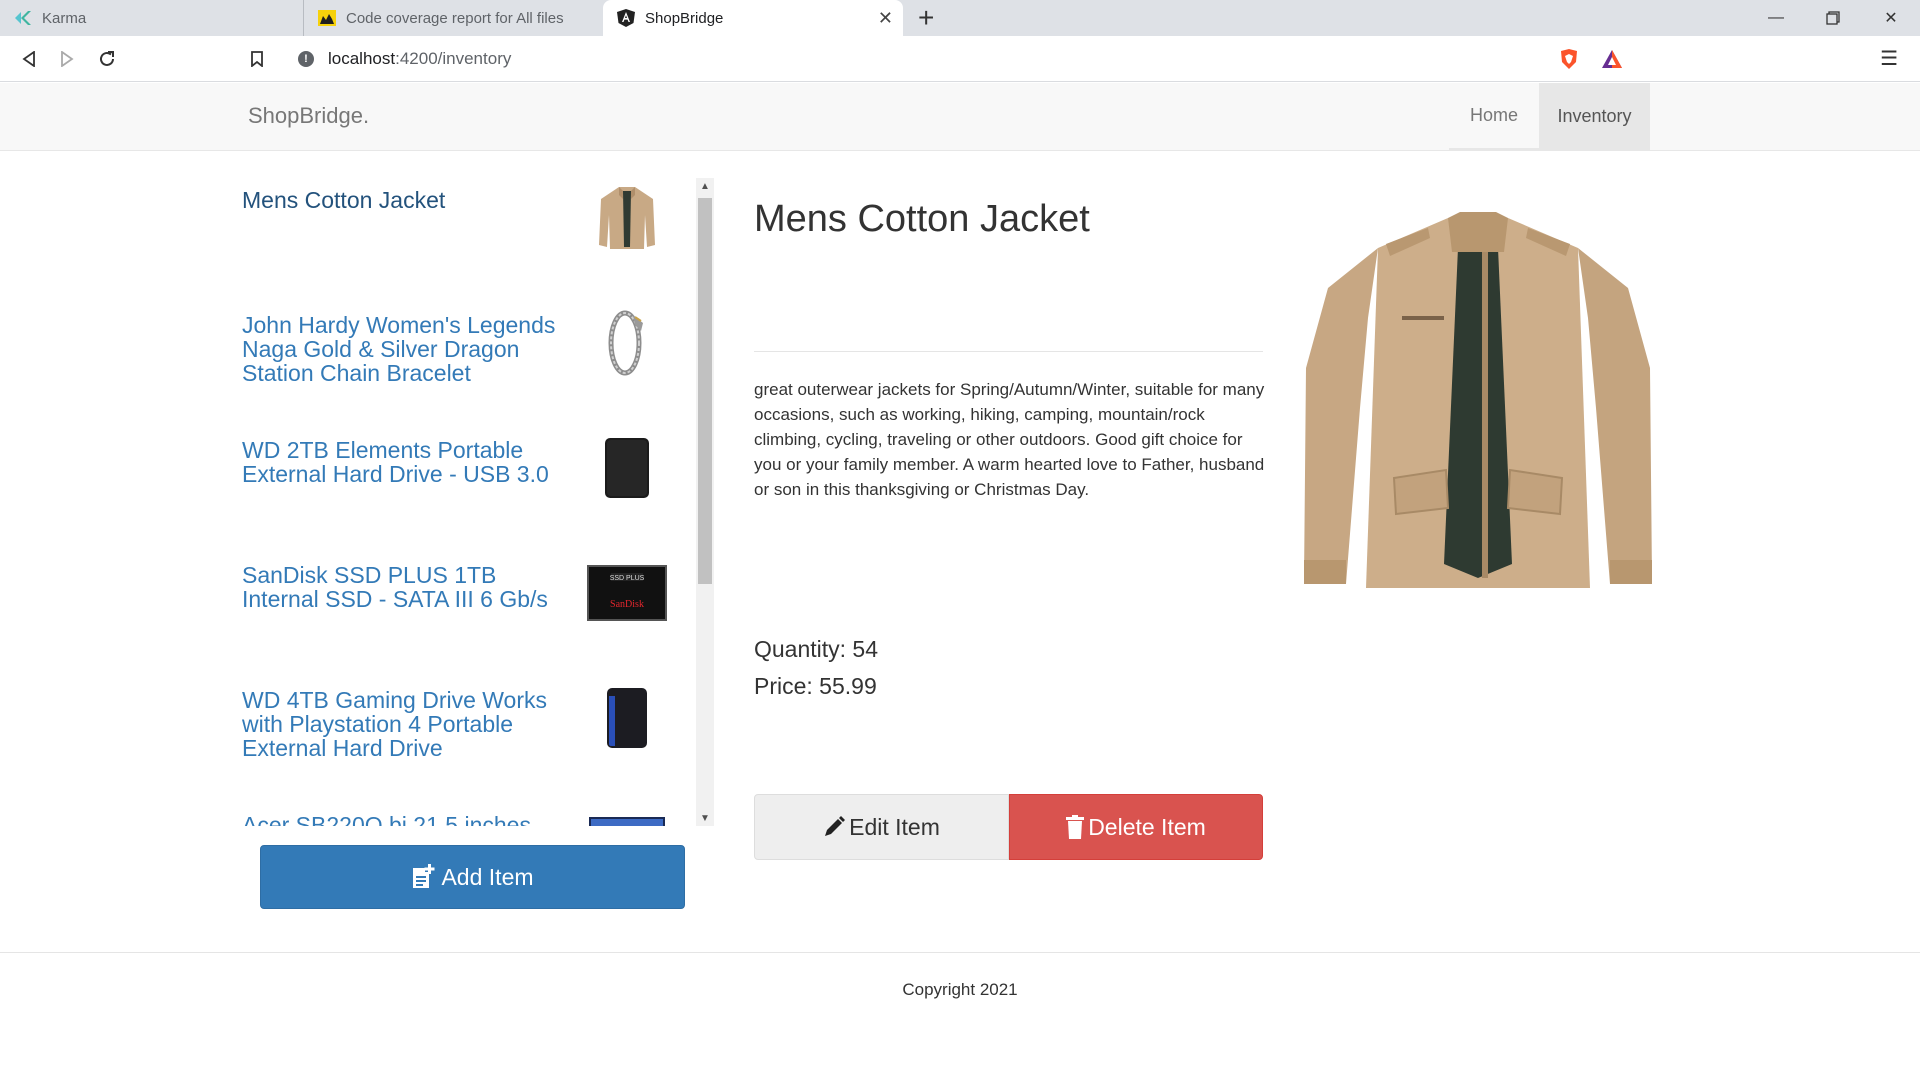 The height and width of the screenshot is (1080, 1920). I want to click on product-price: Price: 55.99, so click(815, 686).